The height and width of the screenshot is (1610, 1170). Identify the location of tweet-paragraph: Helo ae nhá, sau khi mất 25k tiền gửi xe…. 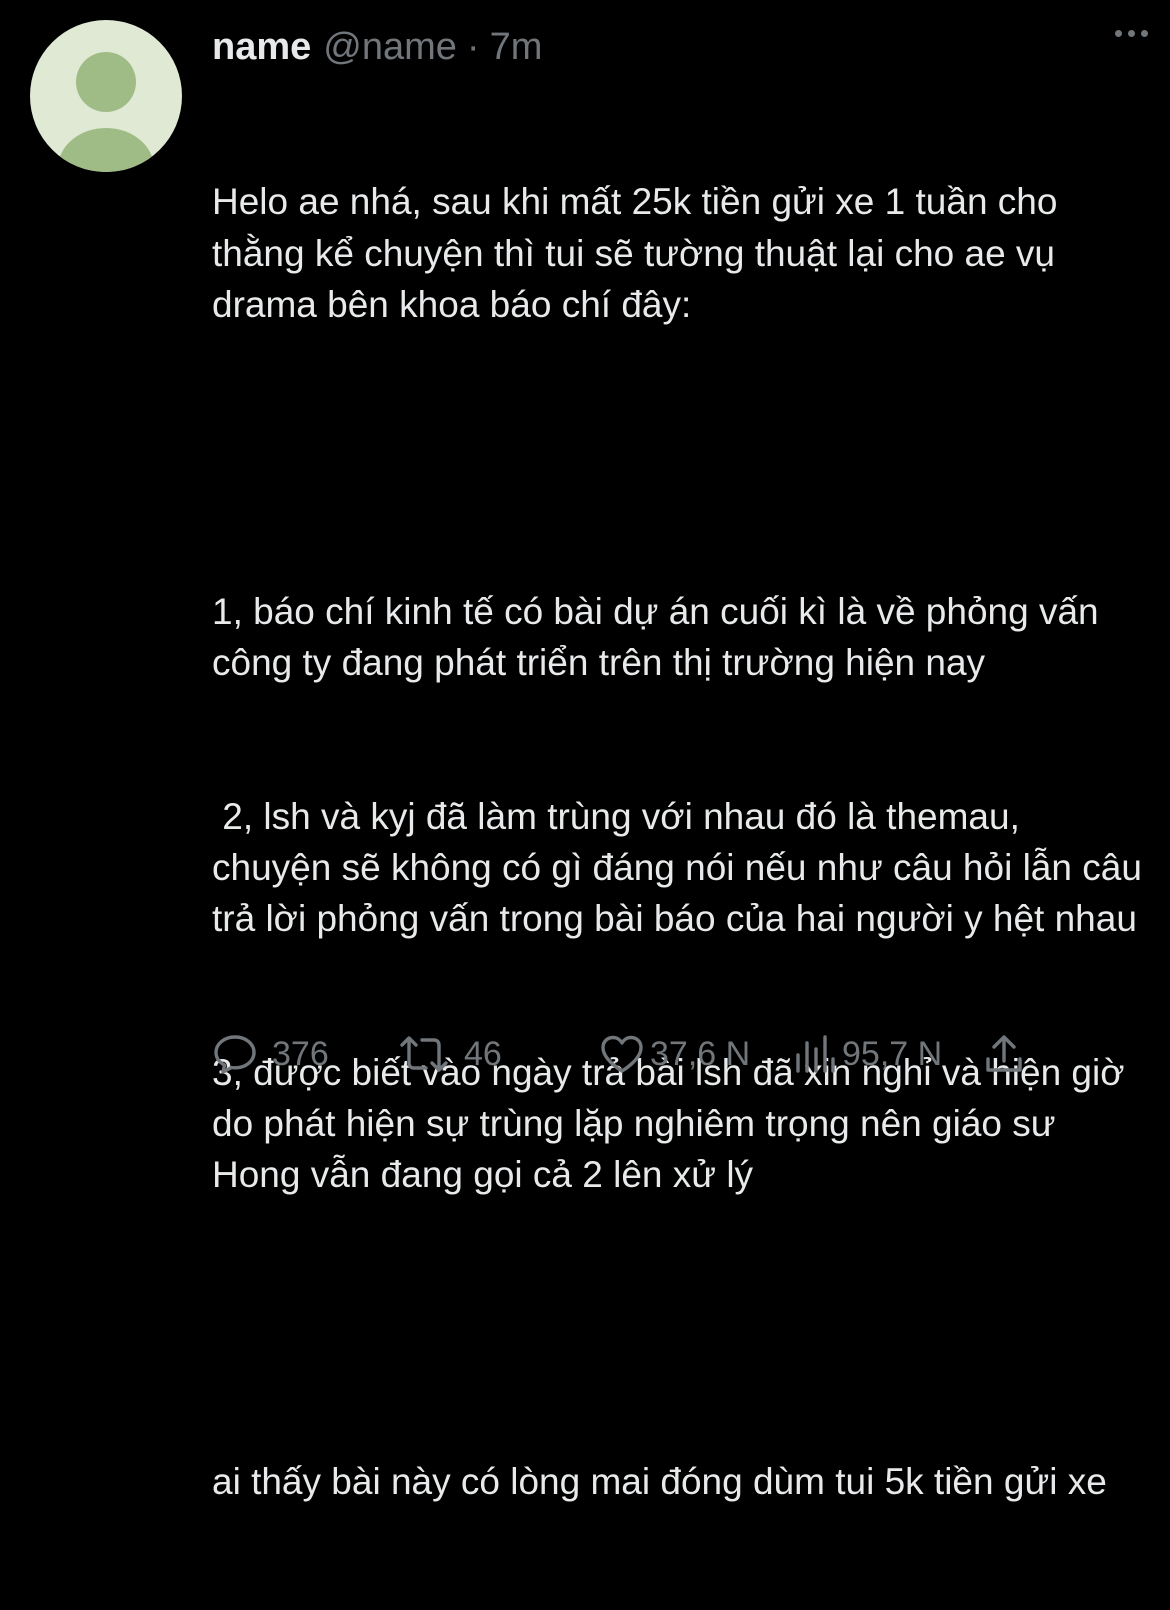
(640, 253).